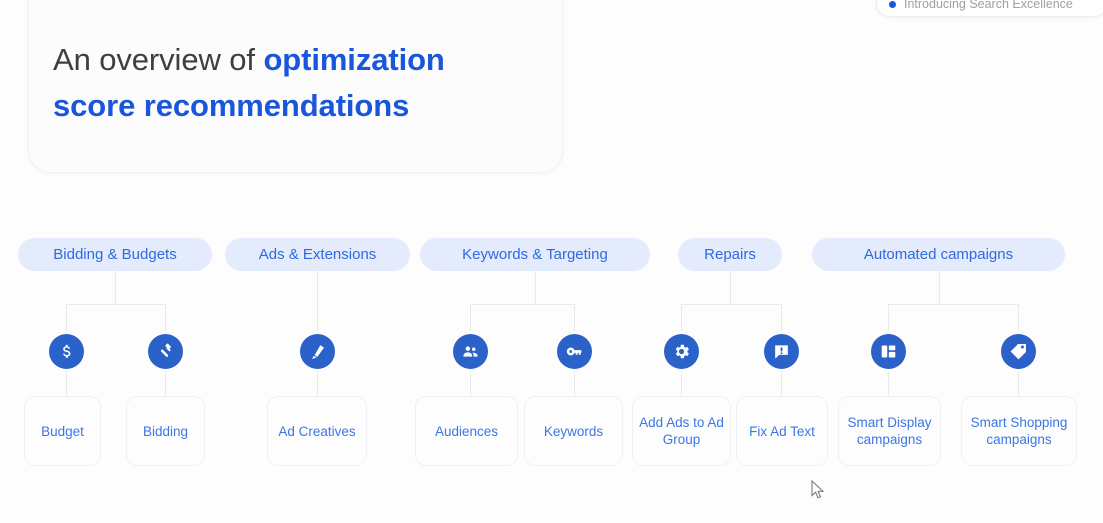 Image resolution: width=1103 pixels, height=523 pixels. Describe the element at coordinates (681, 351) in the screenshot. I see `gear-icon` at that location.